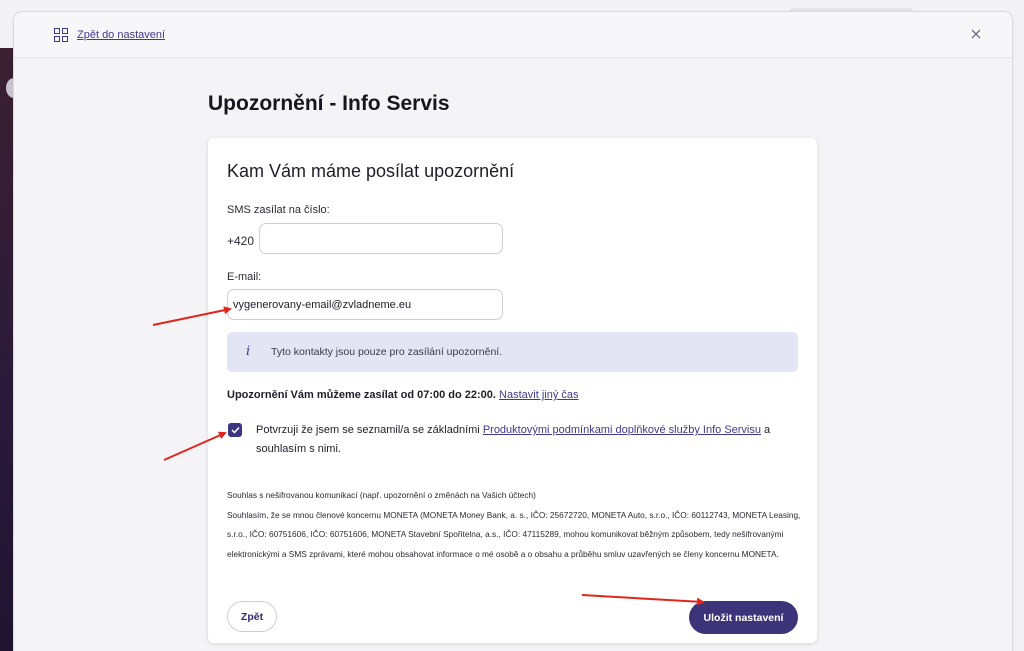  I want to click on background-right-edge, so click(1018, 349).